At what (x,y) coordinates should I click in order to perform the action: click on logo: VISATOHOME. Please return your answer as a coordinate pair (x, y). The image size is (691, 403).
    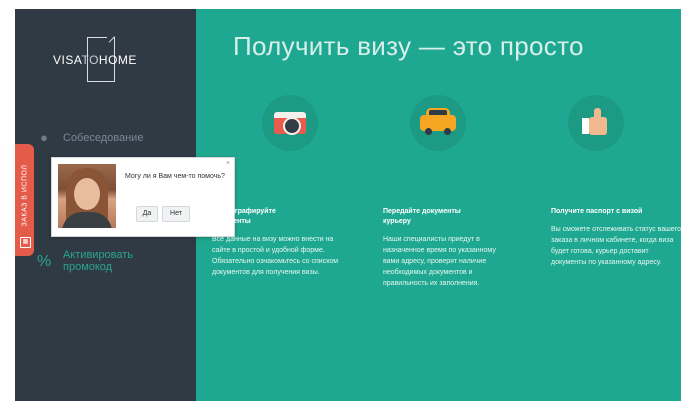
    Looking at the image, I should click on (108, 67).